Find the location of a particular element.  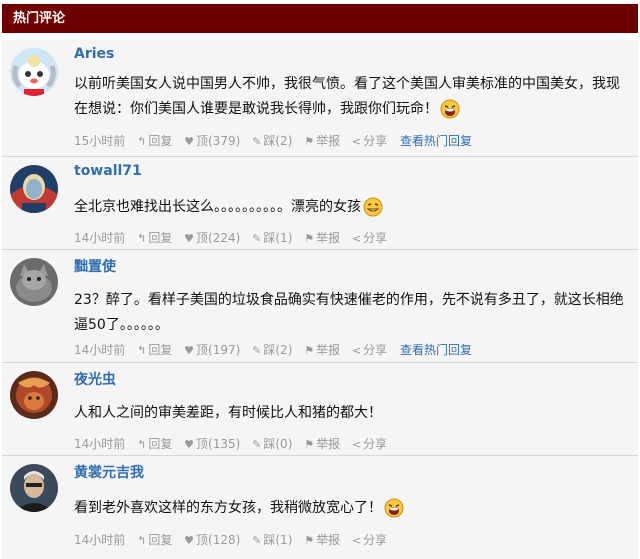

upvote-button: ♥ 顶(128) is located at coordinates (212, 539).